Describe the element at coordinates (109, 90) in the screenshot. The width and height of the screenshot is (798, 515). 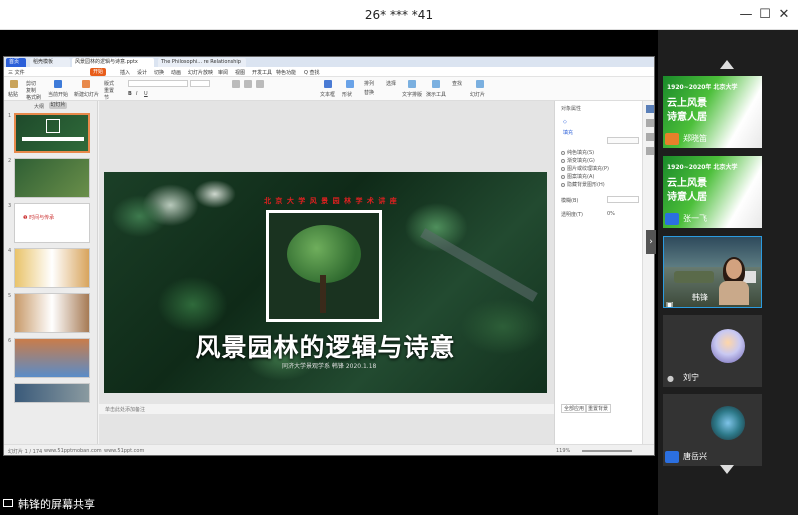
I see `ribbon-reset: 重置` at that location.